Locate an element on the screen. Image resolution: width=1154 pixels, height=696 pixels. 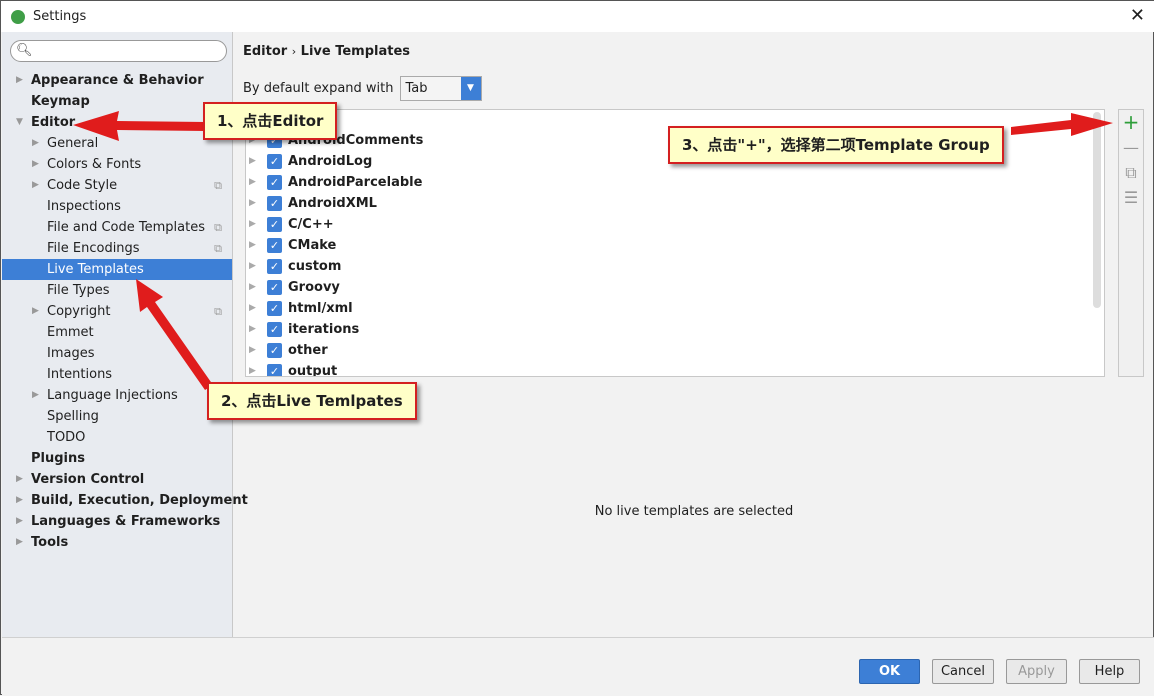
callout-step1: 1、点击Editor is located at coordinates (270, 121).